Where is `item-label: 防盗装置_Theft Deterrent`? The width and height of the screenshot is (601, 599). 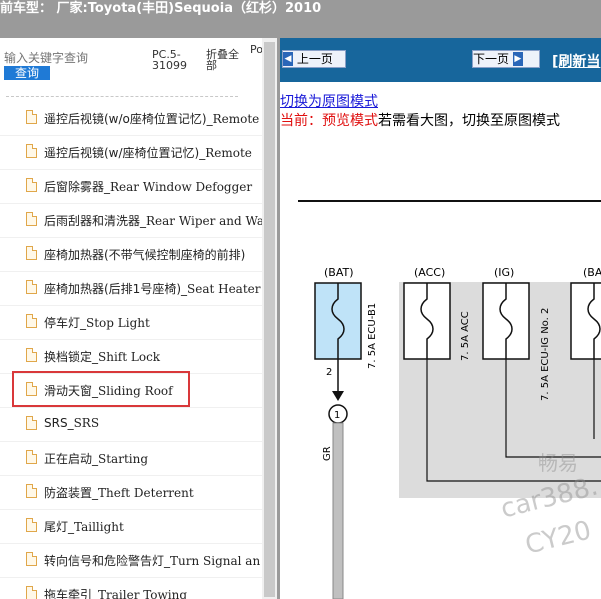
item-label: 防盗装置_Theft Deterrent is located at coordinates (119, 493).